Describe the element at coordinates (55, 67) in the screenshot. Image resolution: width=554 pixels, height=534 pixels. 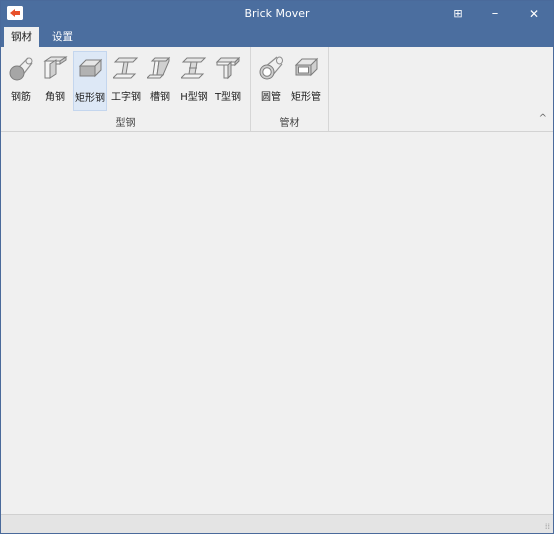
I see `angle-steel-icon` at that location.